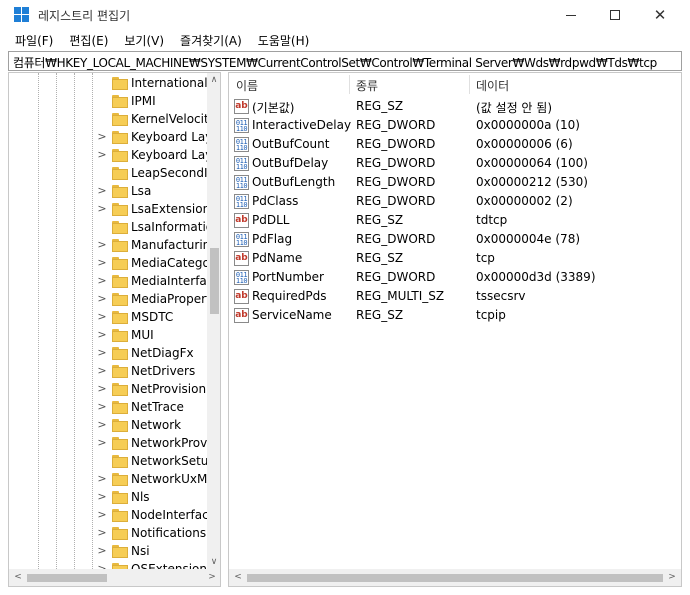 The height and width of the screenshot is (595, 690). What do you see at coordinates (211, 40) in the screenshot?
I see `menu-favorites: 즐겨찾기(A)` at bounding box center [211, 40].